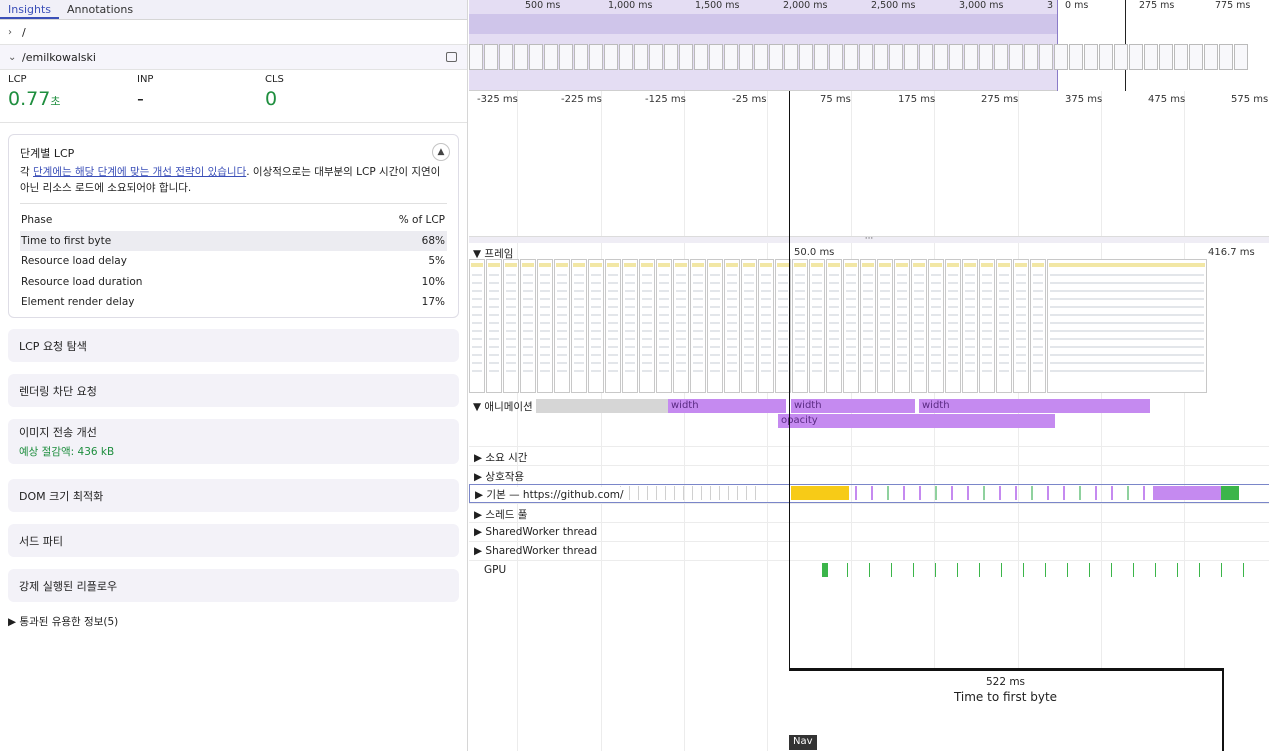 This screenshot has width=1269, height=751. What do you see at coordinates (869, 531) in the screenshot?
I see `track-shared-worker: ▶ SharedWorker thread` at bounding box center [869, 531].